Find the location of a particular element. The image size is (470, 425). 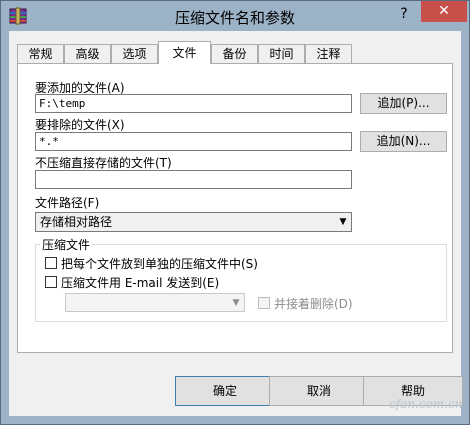

store-files-label: 不压缩直接存储的文件(T) is located at coordinates (103, 163).